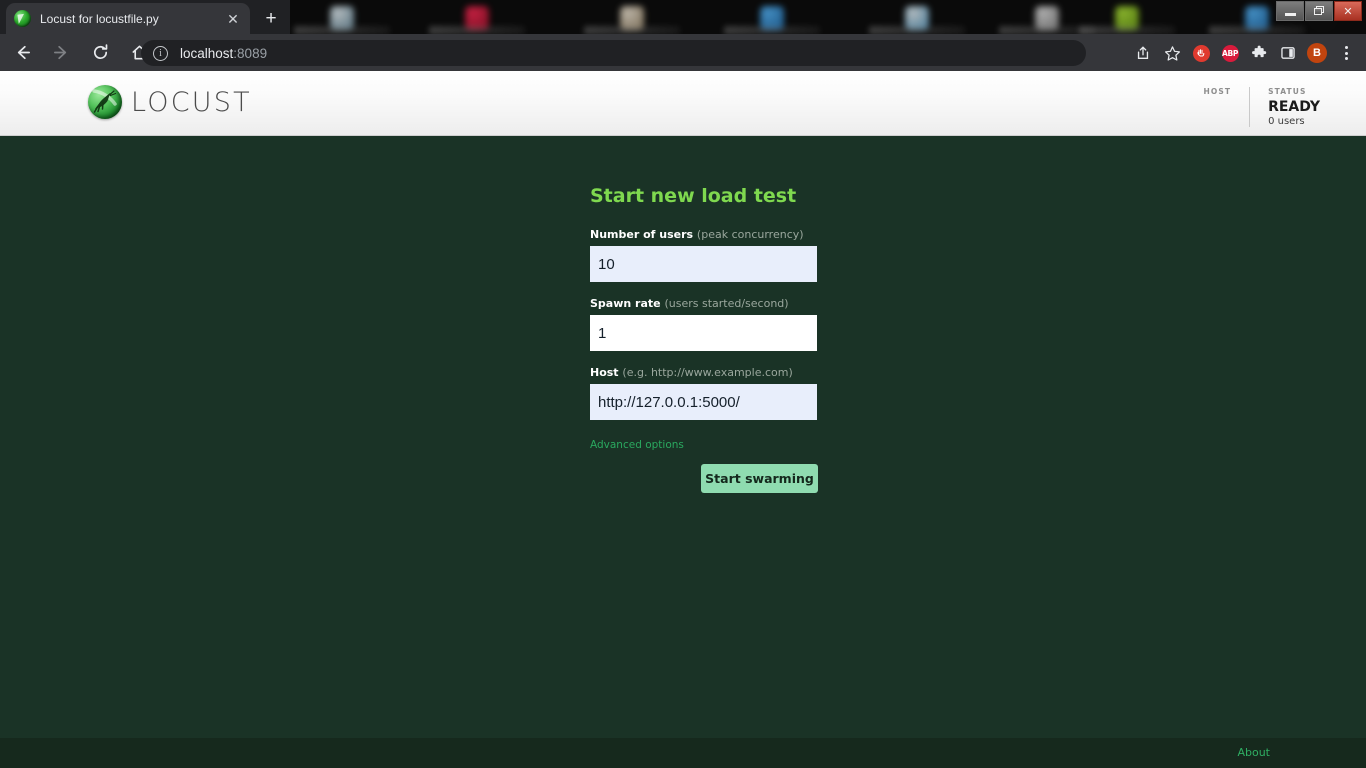 This screenshot has height=768, width=1366. I want to click on url-port: :8089, so click(250, 53).